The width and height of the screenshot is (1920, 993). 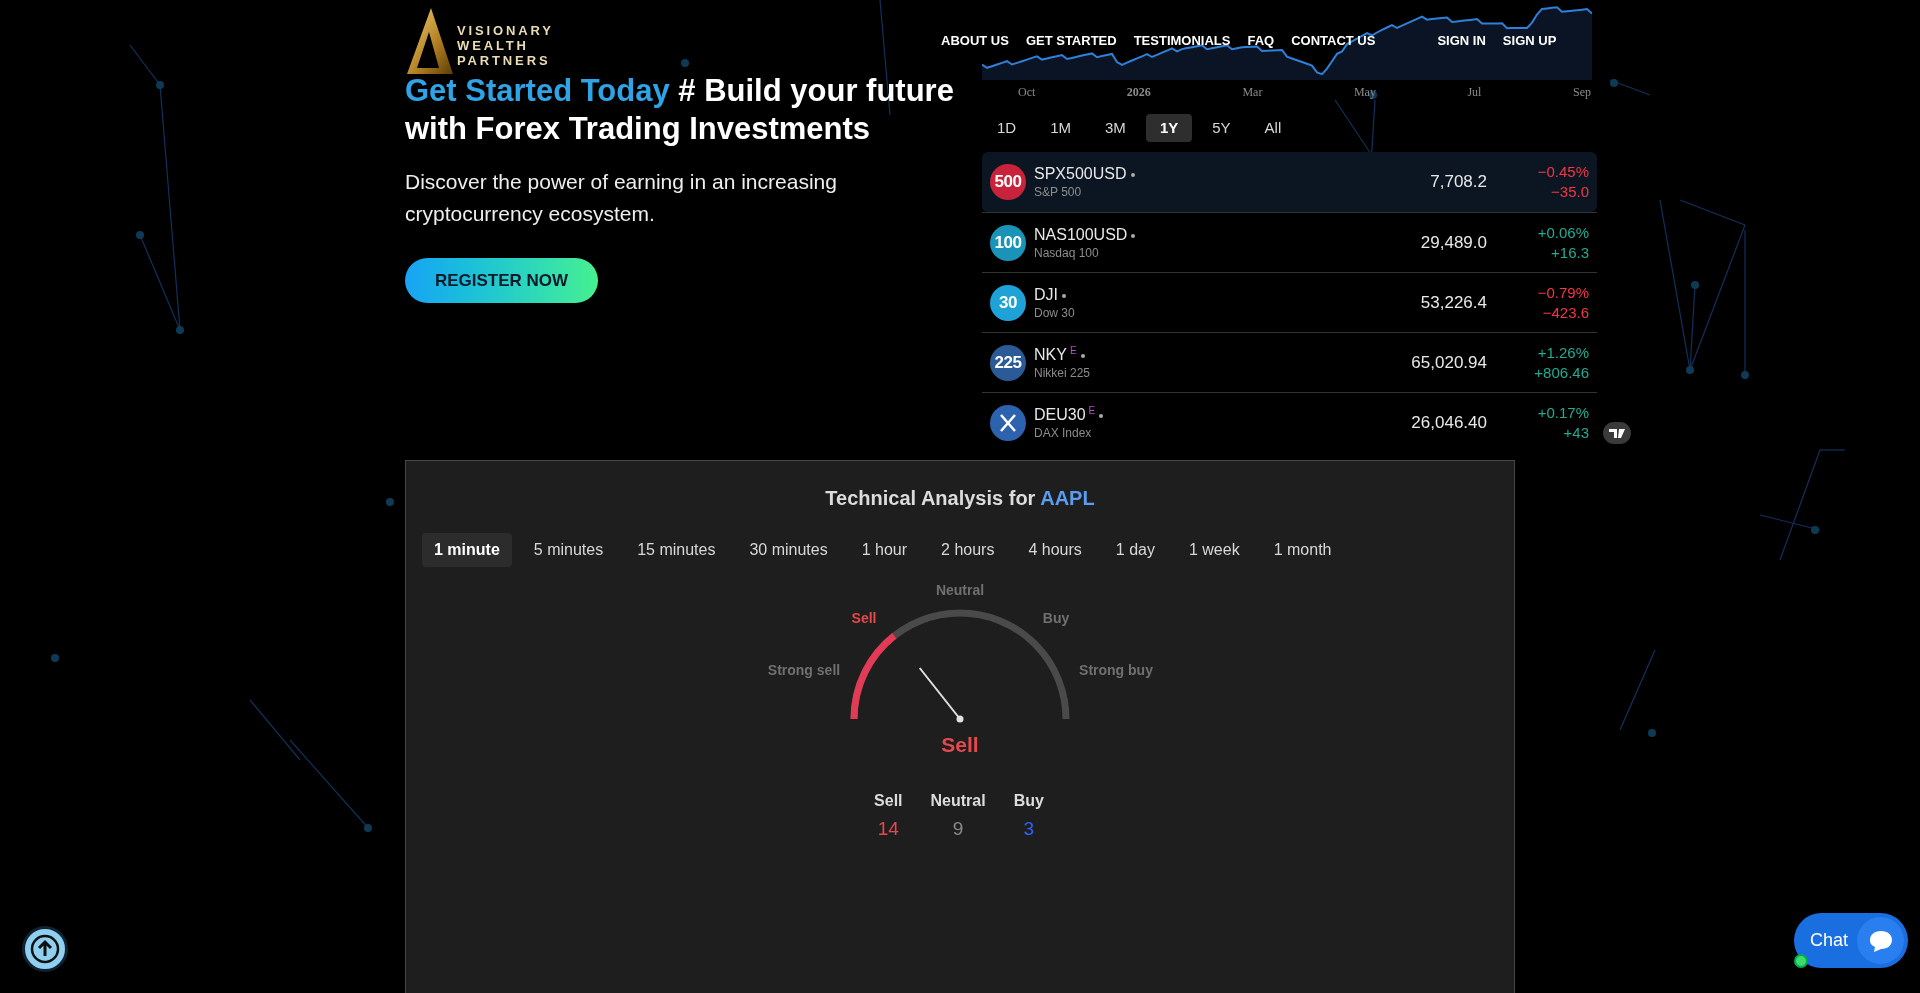 I want to click on arrow-up-icon, so click(x=45, y=949).